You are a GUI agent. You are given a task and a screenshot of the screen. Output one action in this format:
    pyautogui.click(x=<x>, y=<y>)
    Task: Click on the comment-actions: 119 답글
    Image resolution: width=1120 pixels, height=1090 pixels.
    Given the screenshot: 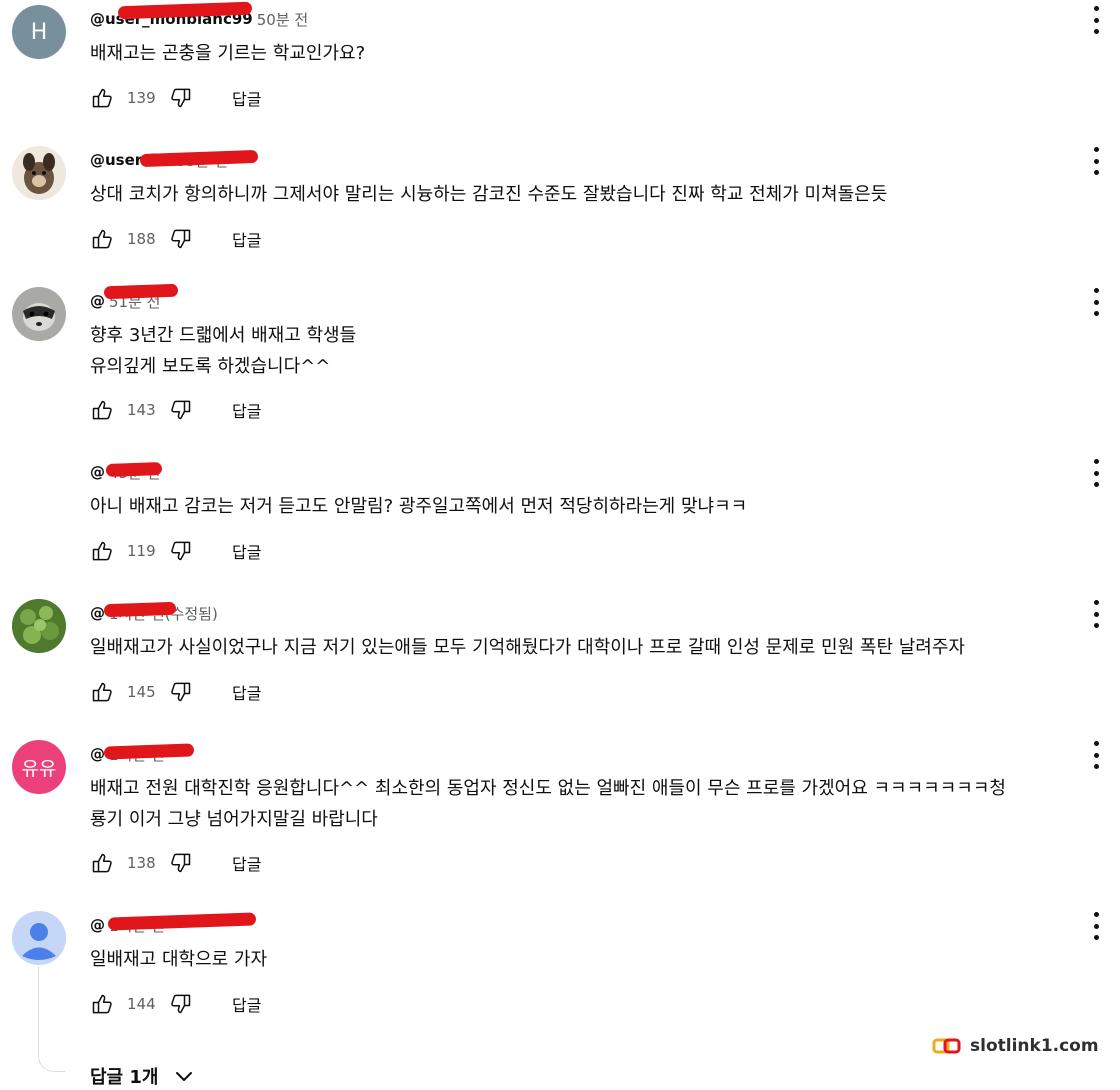 What is the action you would take?
    pyautogui.click(x=175, y=551)
    